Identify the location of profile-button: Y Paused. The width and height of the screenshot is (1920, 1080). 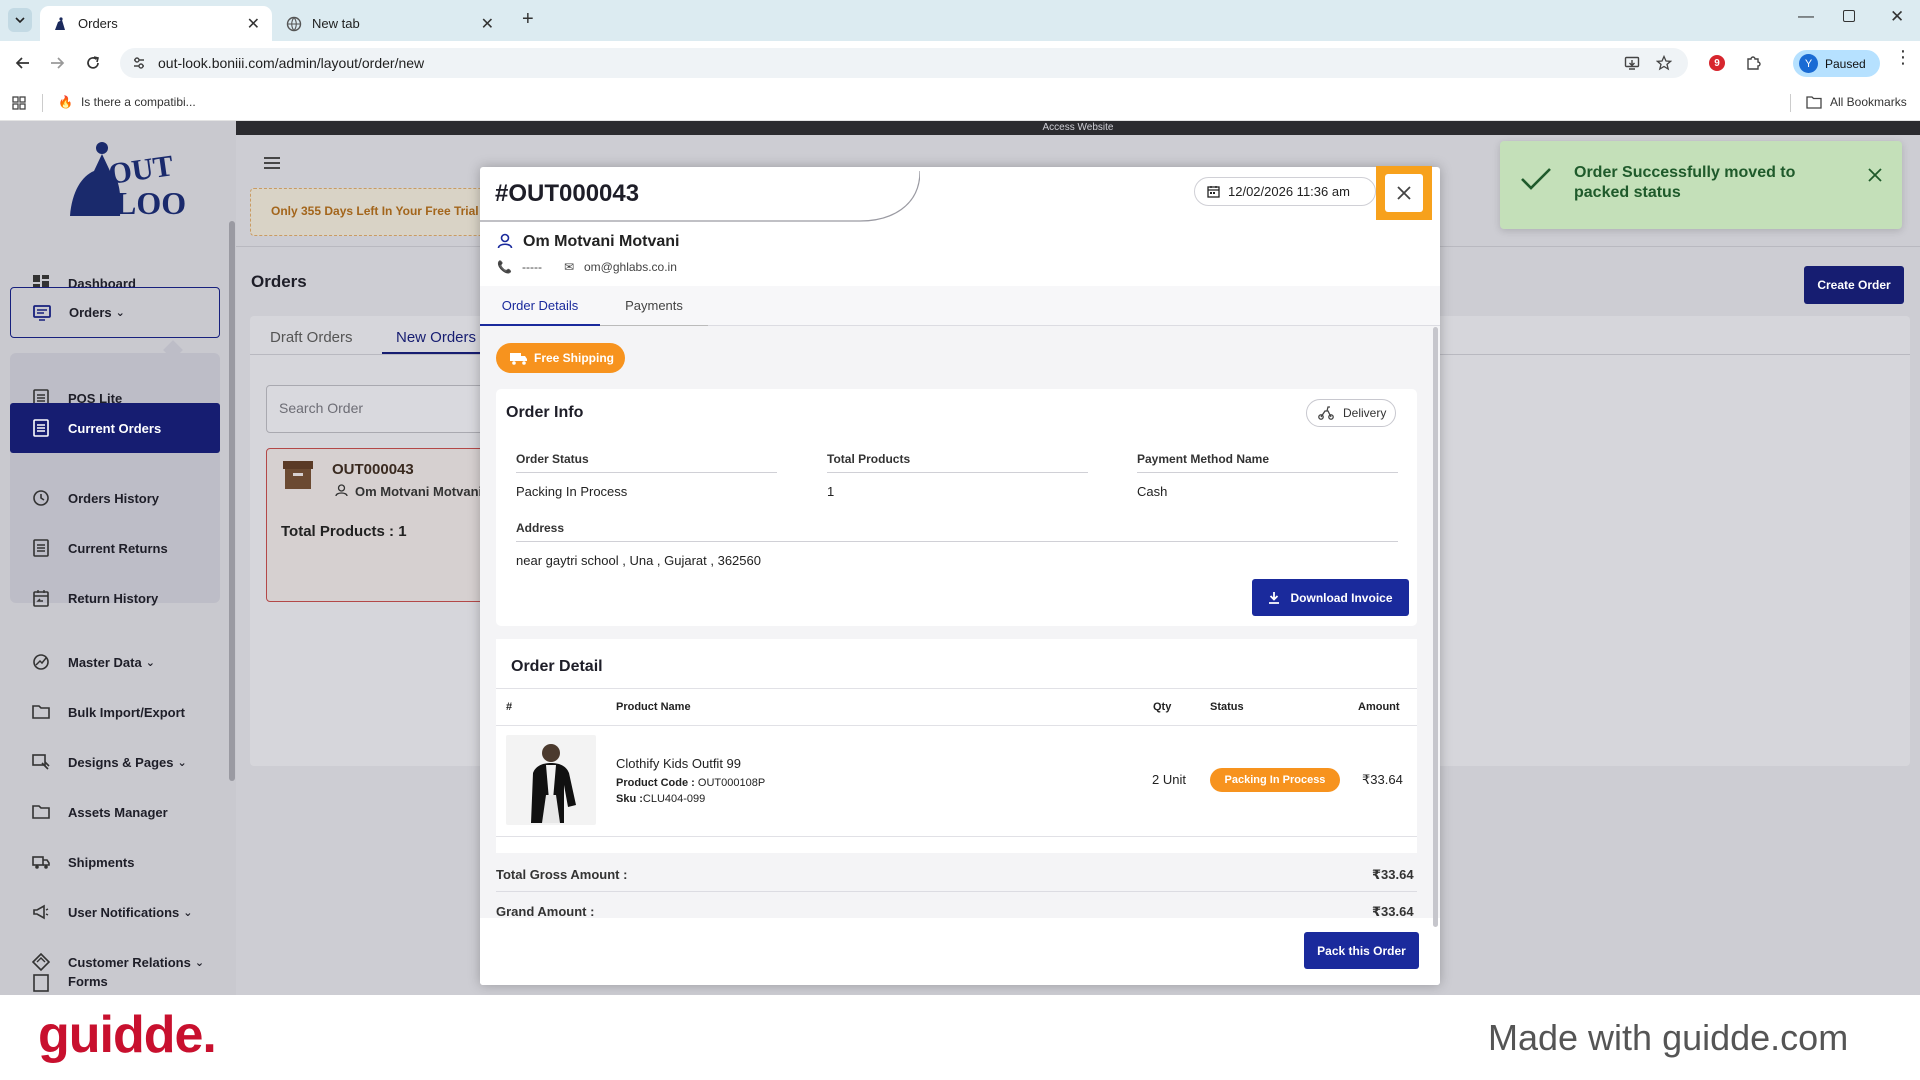
(1836, 63).